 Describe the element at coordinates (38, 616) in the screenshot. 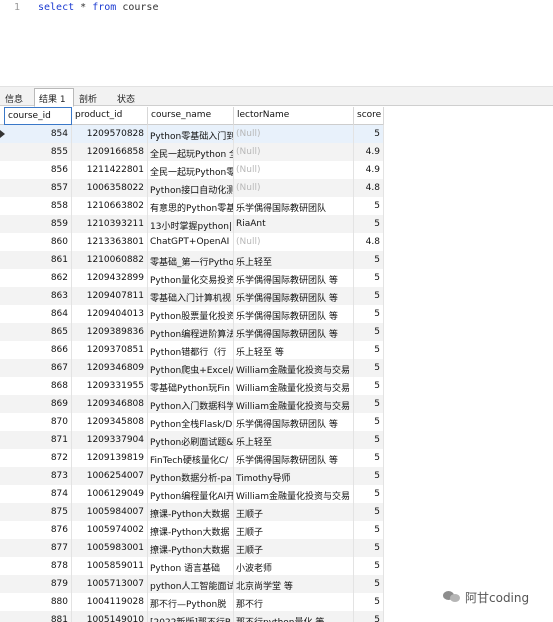

I see `cell-course-id: 881` at that location.